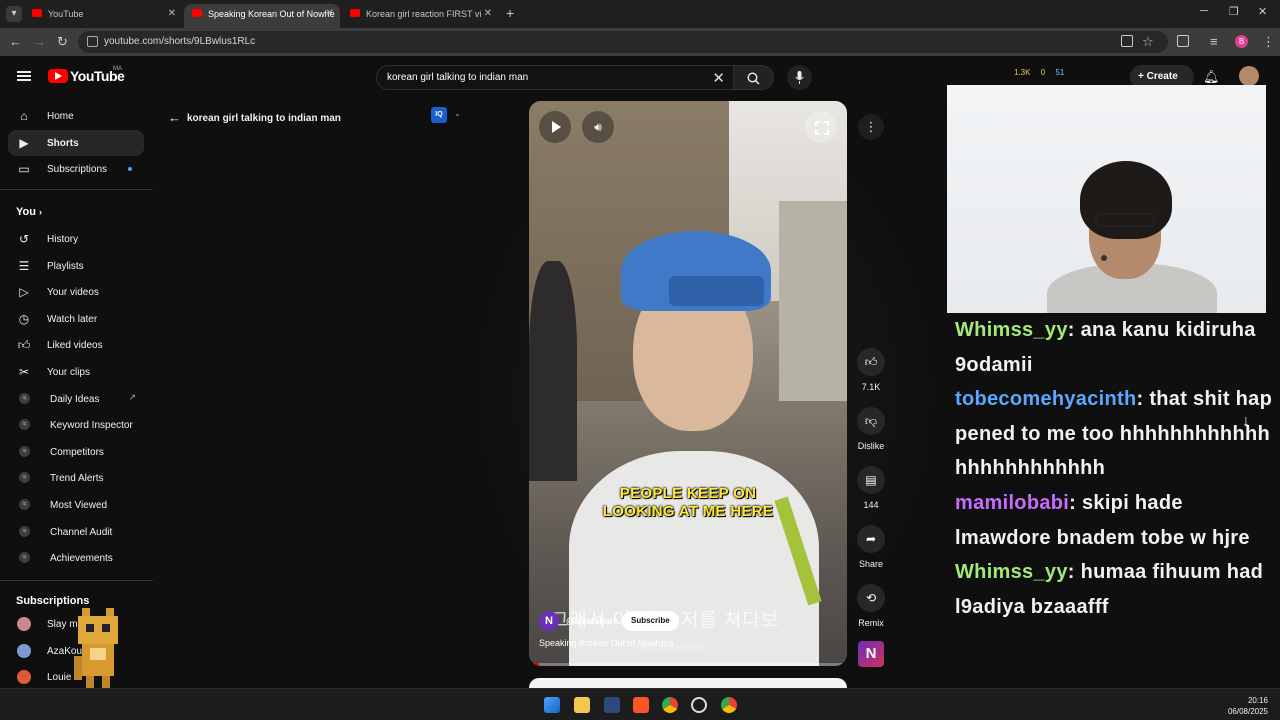 The image size is (1280, 720). I want to click on webcam-headset-mic, so click(1104, 258).